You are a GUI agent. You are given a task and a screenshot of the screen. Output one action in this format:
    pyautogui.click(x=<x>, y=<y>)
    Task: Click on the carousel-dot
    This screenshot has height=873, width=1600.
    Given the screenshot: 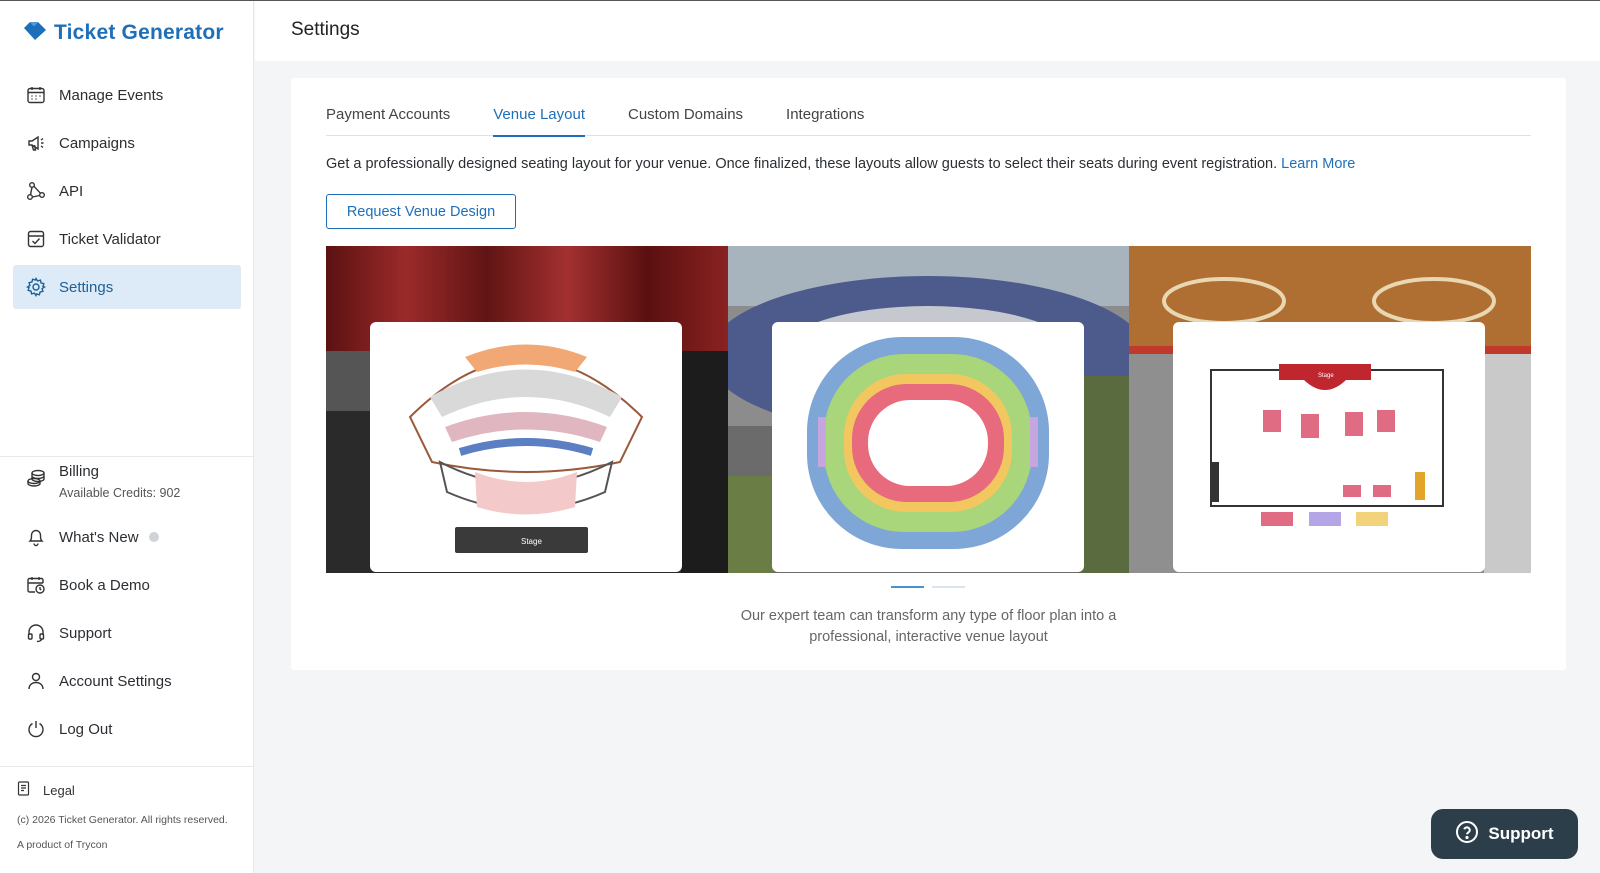 What is the action you would take?
    pyautogui.click(x=948, y=587)
    